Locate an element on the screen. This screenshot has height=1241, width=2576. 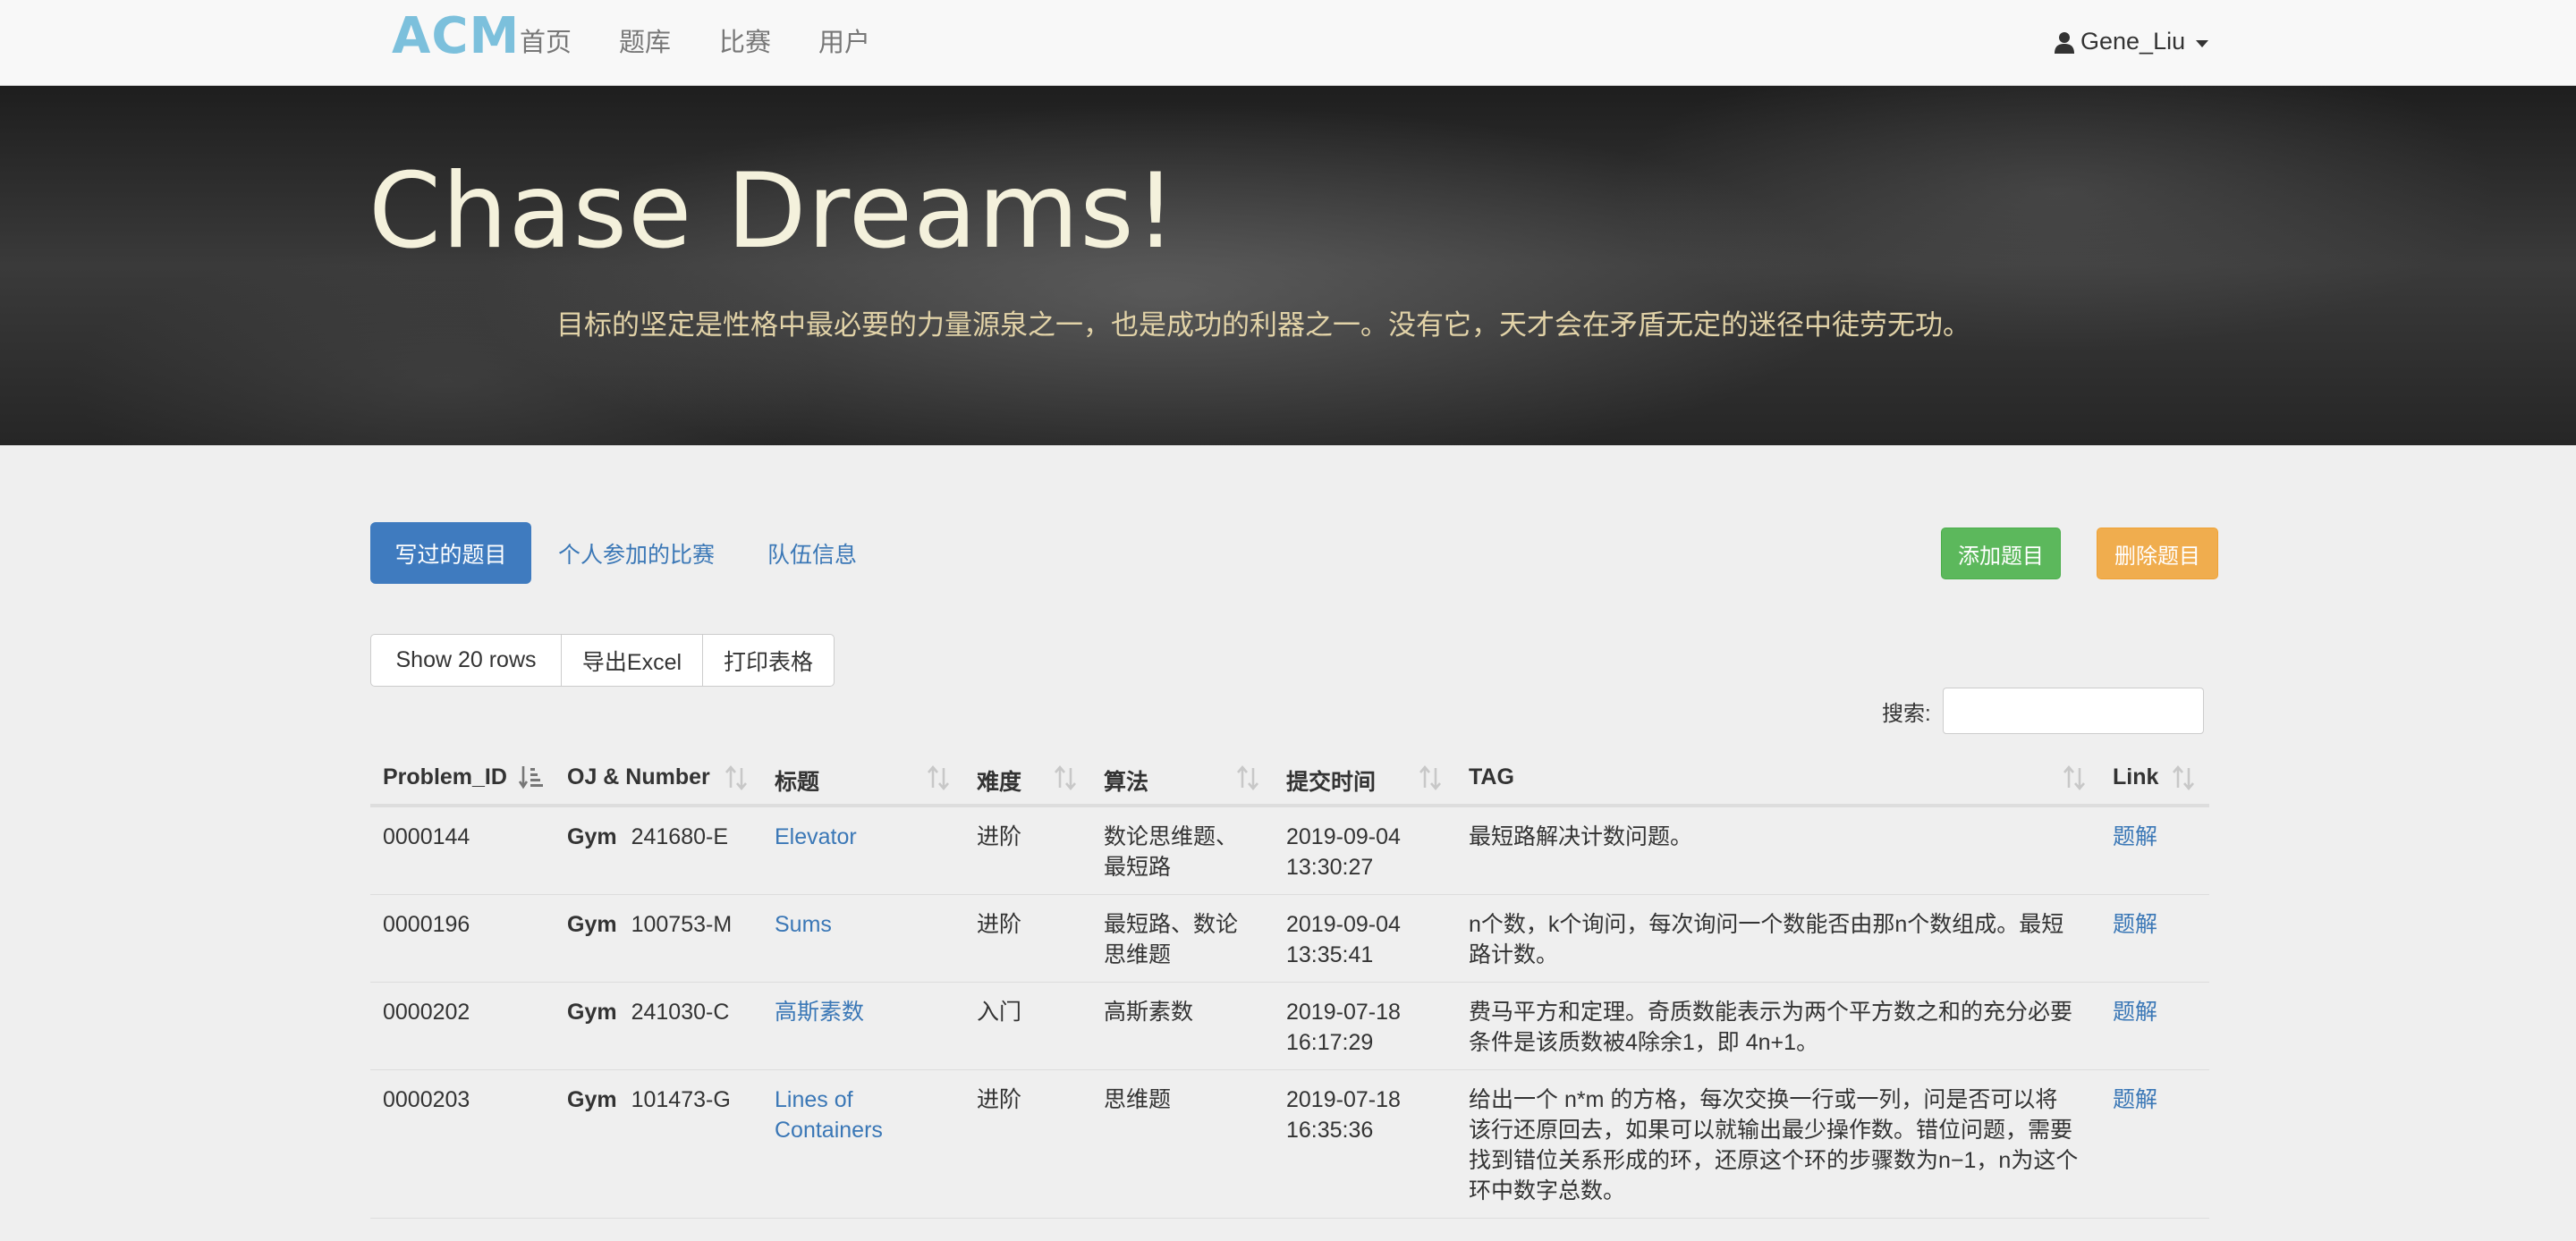
nav-contests: 比赛 is located at coordinates (745, 40).